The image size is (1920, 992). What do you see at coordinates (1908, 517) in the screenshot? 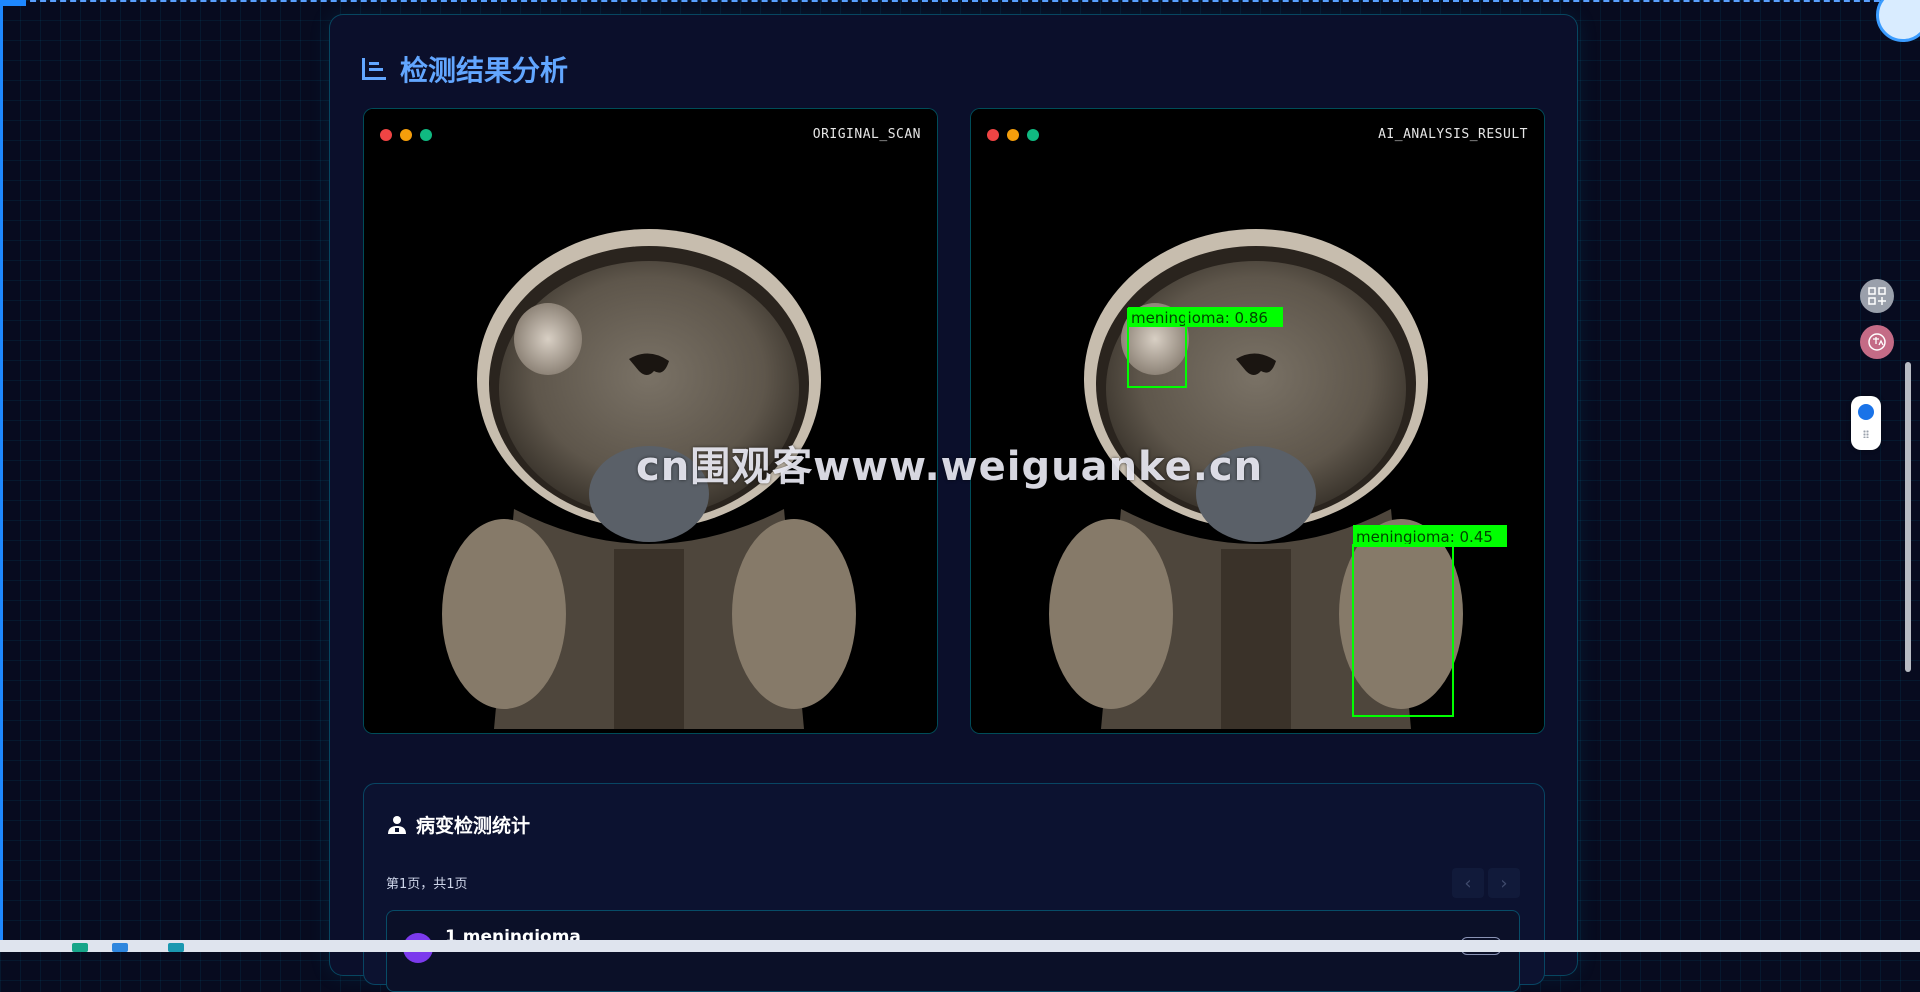
I see `page-scrollbar` at bounding box center [1908, 517].